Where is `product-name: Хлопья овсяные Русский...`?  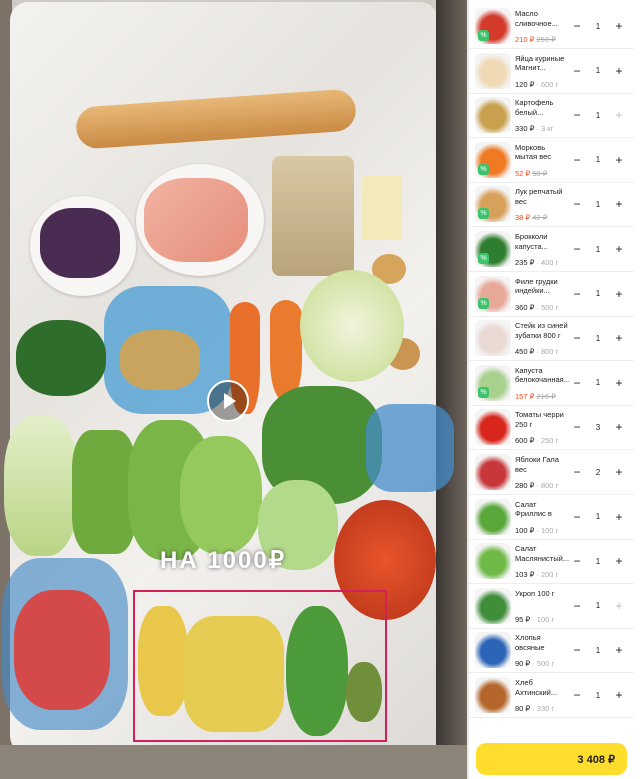 product-name: Хлопья овсяные Русский... is located at coordinates (542, 643).